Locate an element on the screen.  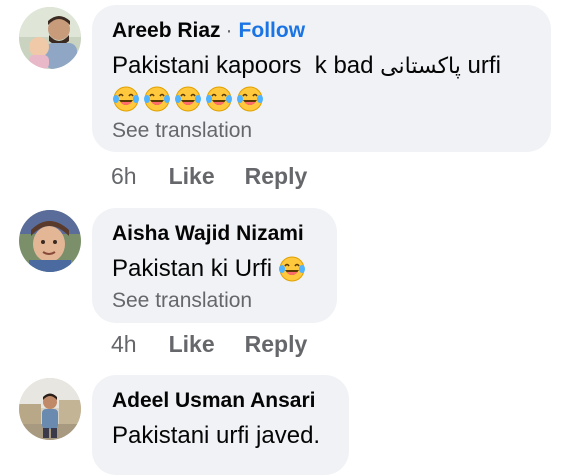
comment-text: Pakistani urfi javed. is located at coordinates (216, 435).